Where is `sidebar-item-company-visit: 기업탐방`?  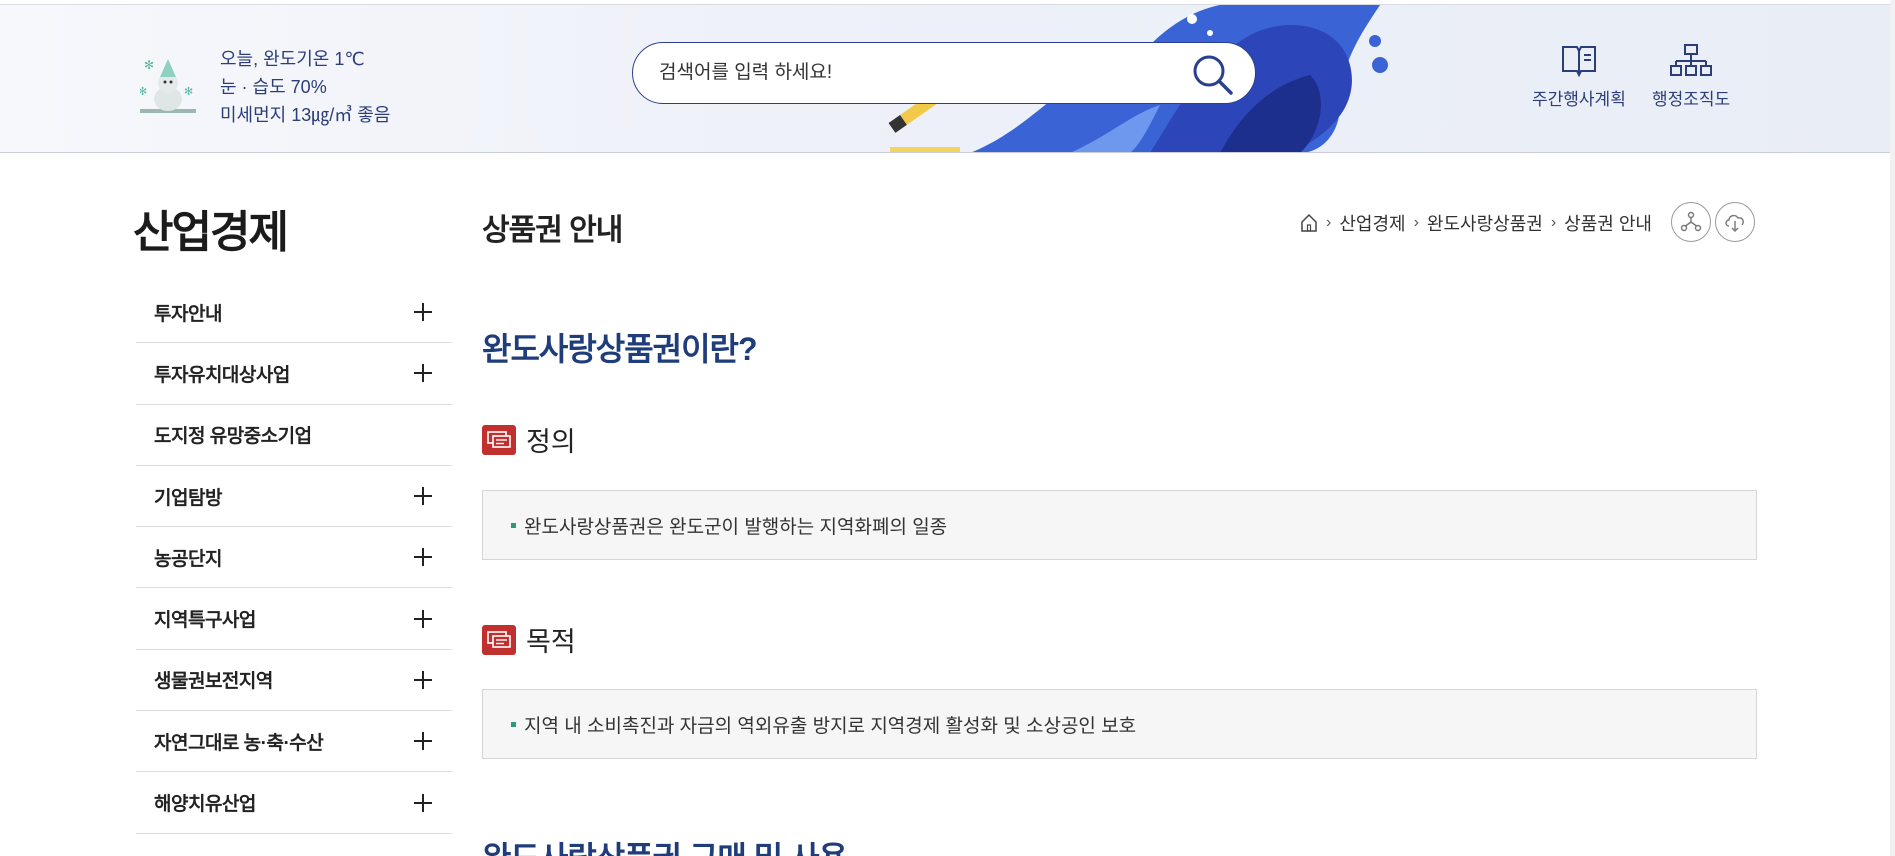 sidebar-item-company-visit: 기업탐방 is located at coordinates (294, 497).